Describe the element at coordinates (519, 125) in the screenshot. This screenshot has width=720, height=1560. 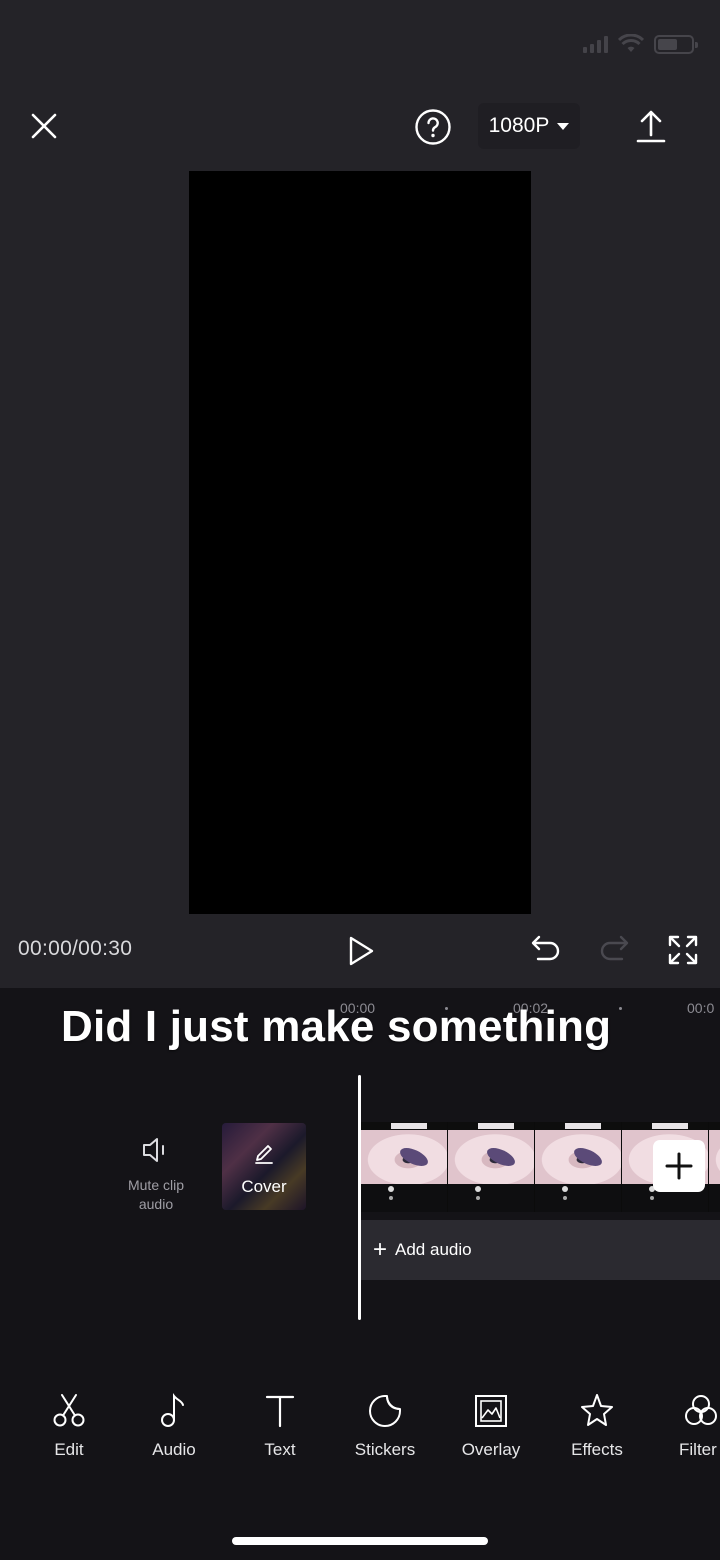
I see `resolution-label: 1080P` at that location.